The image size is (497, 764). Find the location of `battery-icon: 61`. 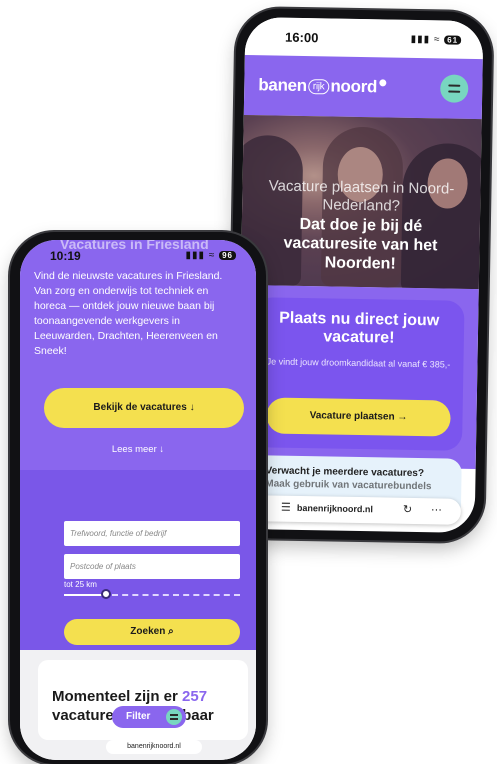

battery-icon: 61 is located at coordinates (453, 40).